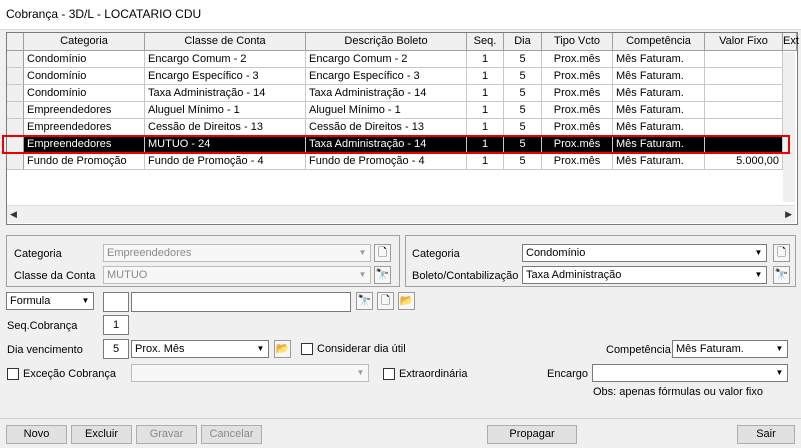 This screenshot has width=801, height=448. I want to click on right-categoria-value: Condomínio, so click(556, 253).